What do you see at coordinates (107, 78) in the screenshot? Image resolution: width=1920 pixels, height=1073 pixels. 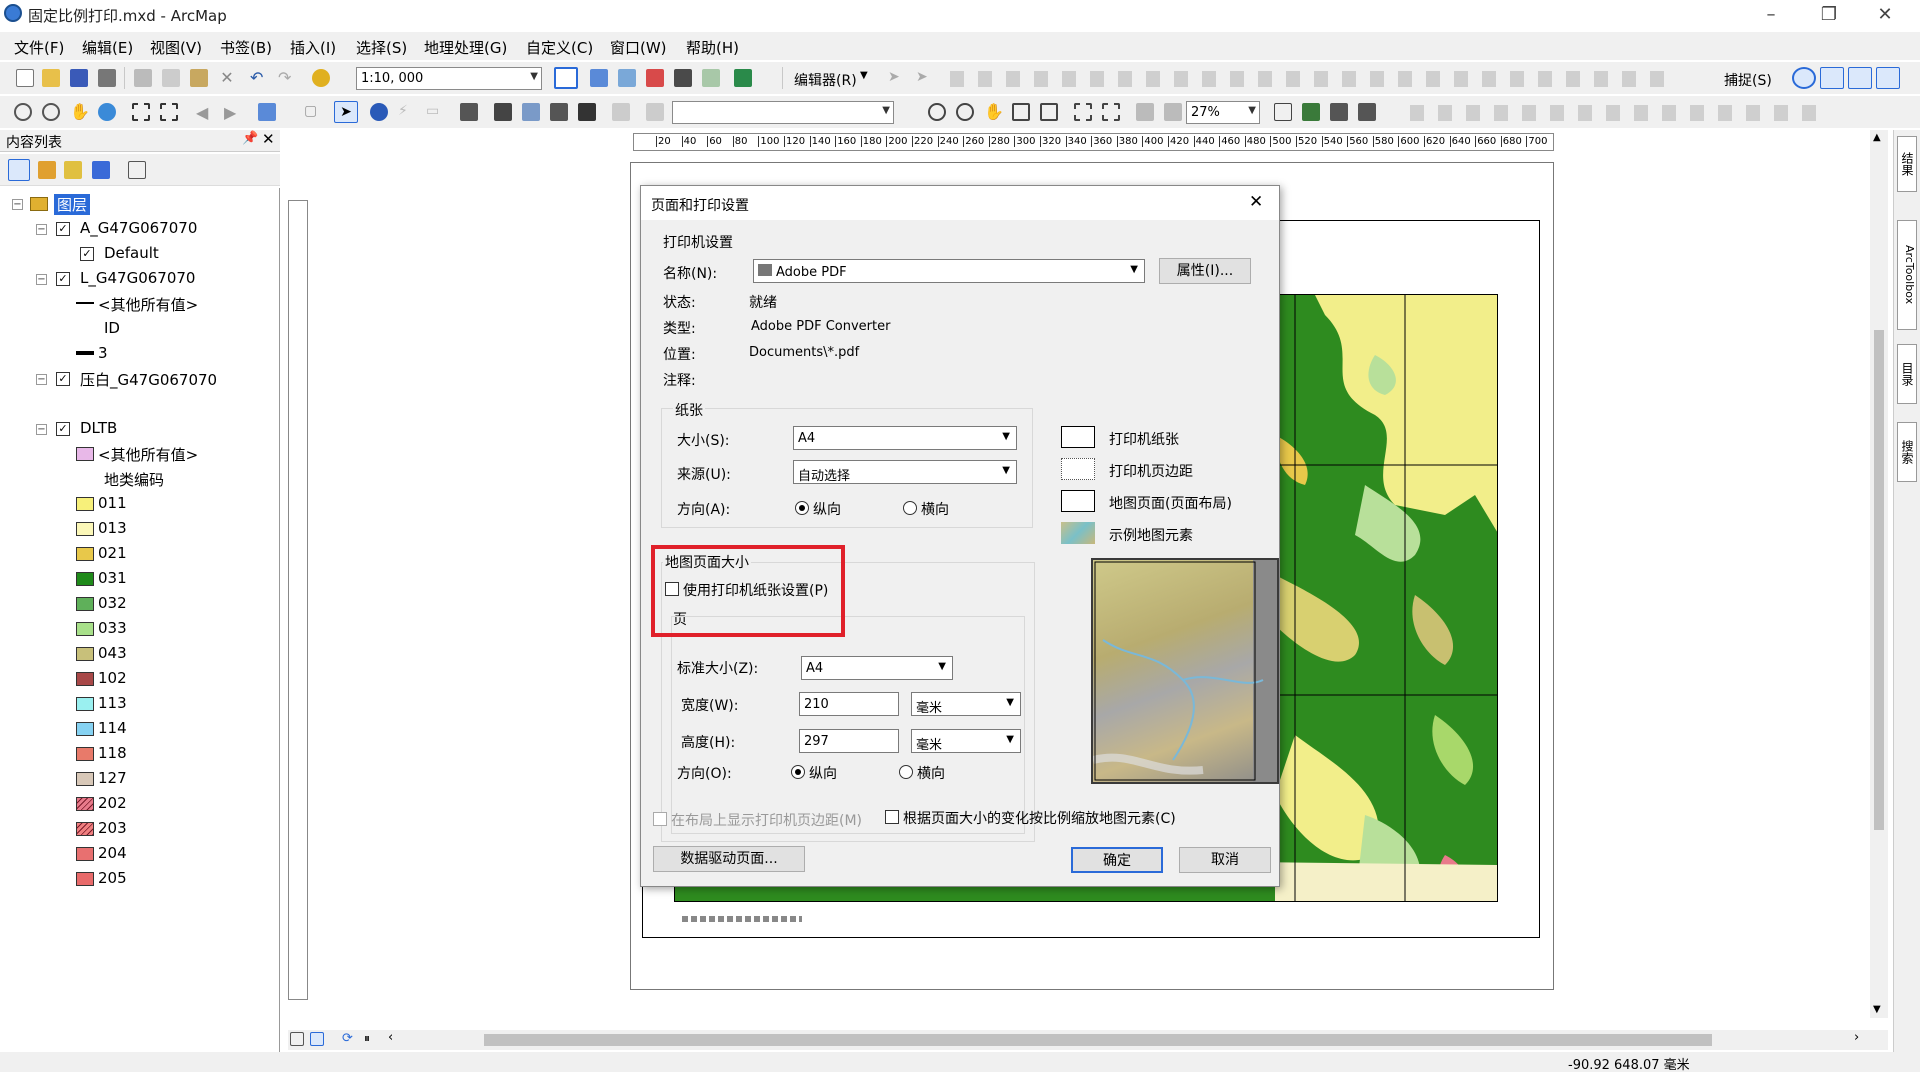 I see `print-icon` at bounding box center [107, 78].